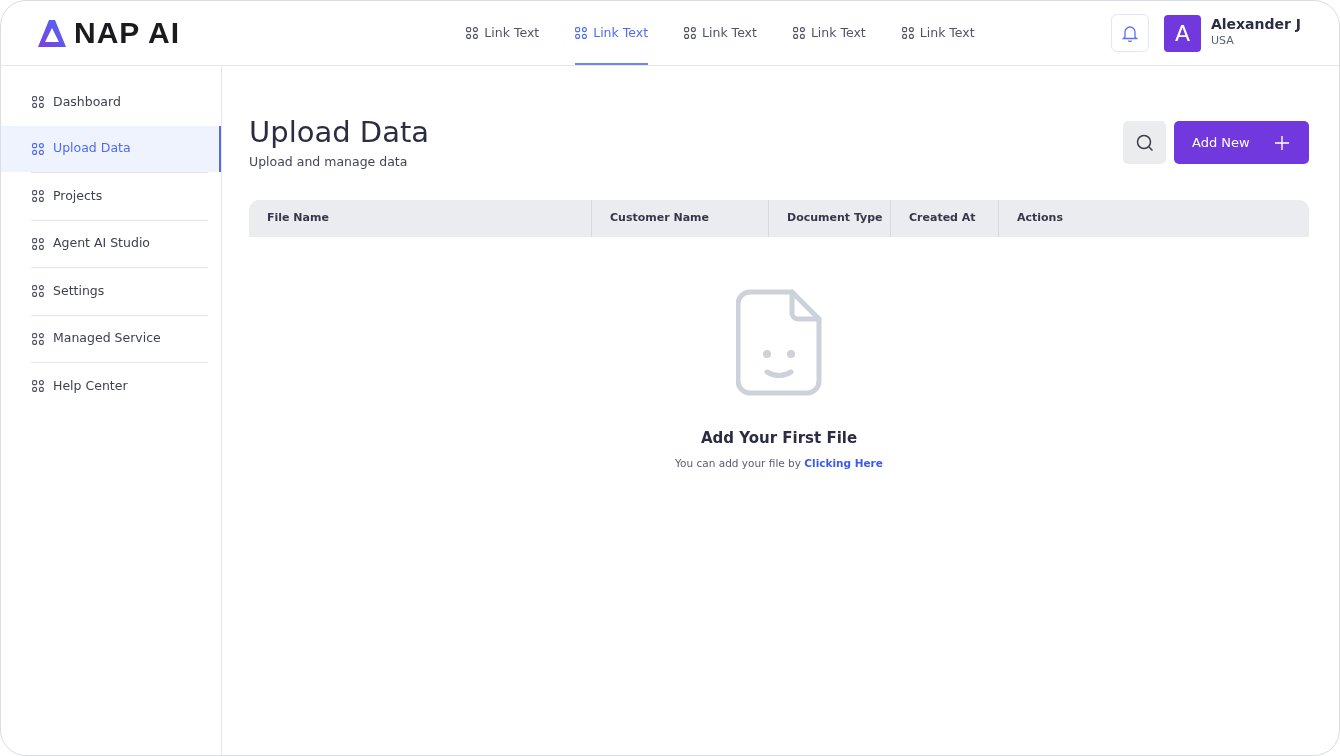 Image resolution: width=1340 pixels, height=756 pixels. What do you see at coordinates (1182, 33) in the screenshot?
I see `user-avatar: A` at bounding box center [1182, 33].